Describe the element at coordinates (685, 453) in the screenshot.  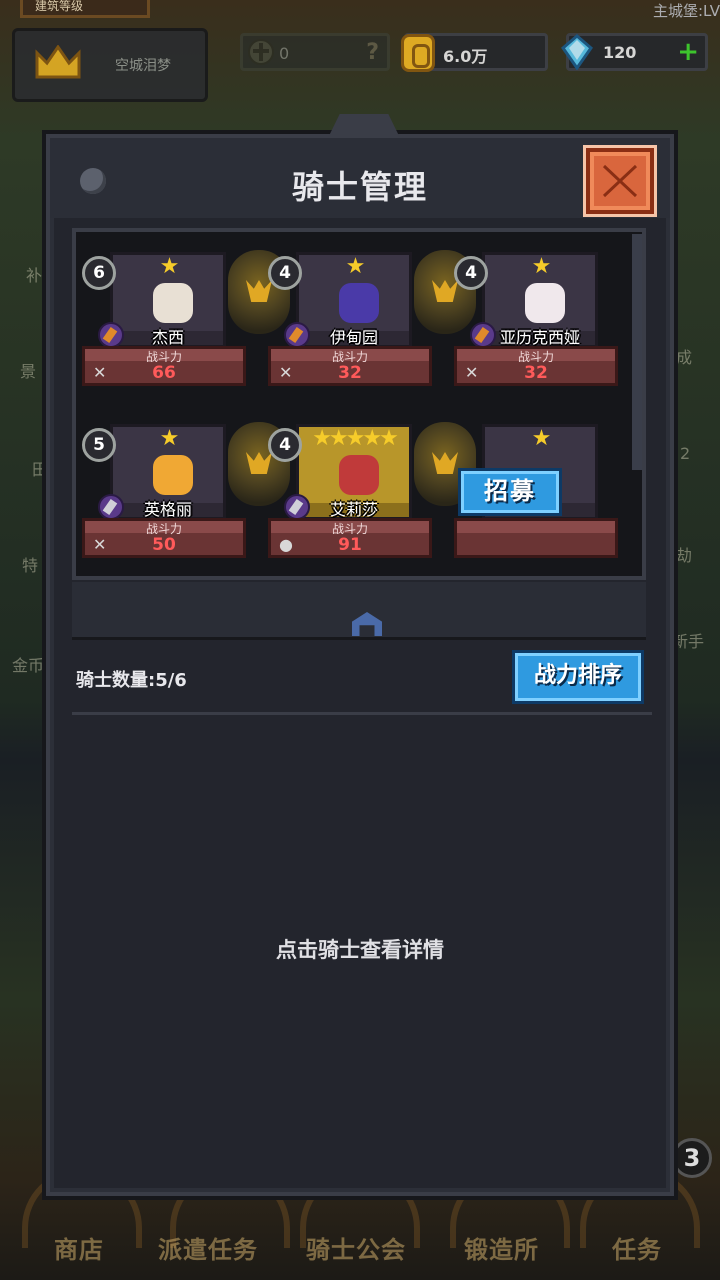
I see `side-label: 2` at that location.